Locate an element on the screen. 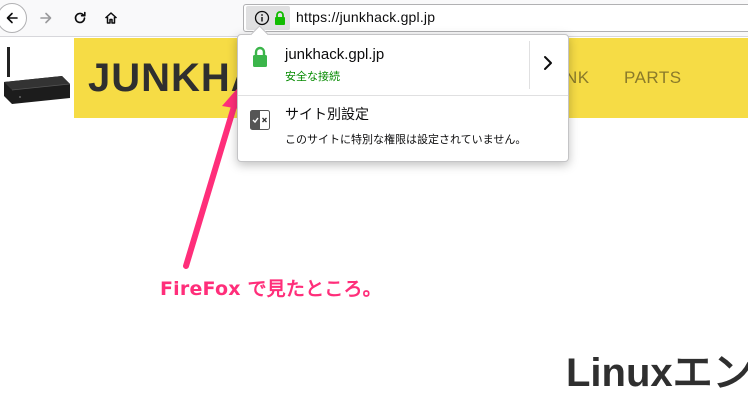 This screenshot has width=748, height=407. secure-lock-icon is located at coordinates (260, 56).